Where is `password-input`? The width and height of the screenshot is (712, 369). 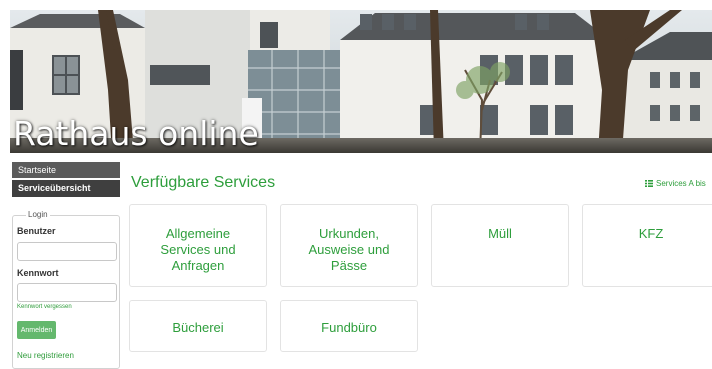
password-input is located at coordinates (67, 292).